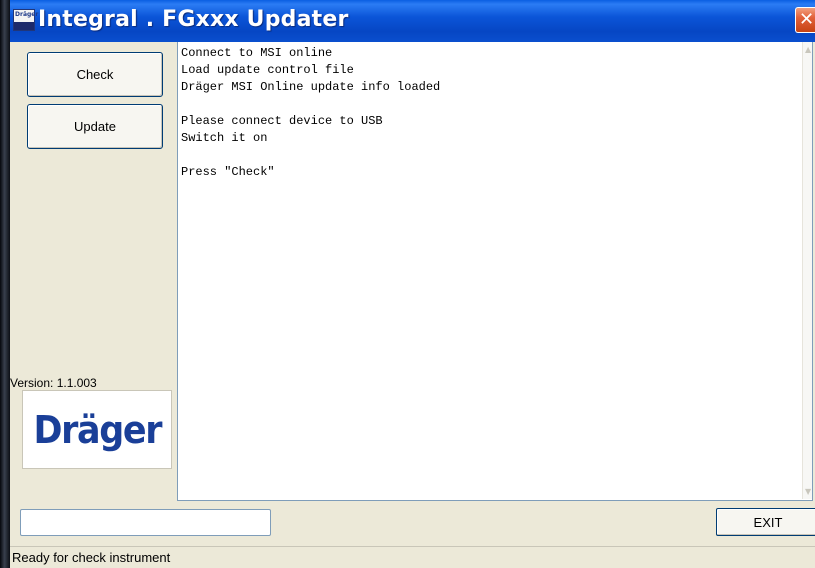 The image size is (815, 568). Describe the element at coordinates (311, 87) in the screenshot. I see `log-line: Dräger MSI Online update info loaded` at that location.